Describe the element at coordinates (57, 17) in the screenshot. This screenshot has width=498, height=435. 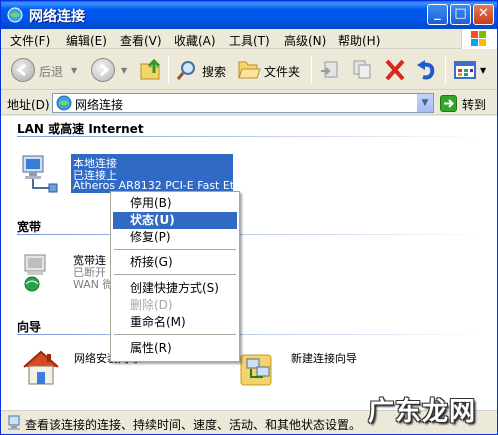
I see `window-title: 网络连接` at that location.